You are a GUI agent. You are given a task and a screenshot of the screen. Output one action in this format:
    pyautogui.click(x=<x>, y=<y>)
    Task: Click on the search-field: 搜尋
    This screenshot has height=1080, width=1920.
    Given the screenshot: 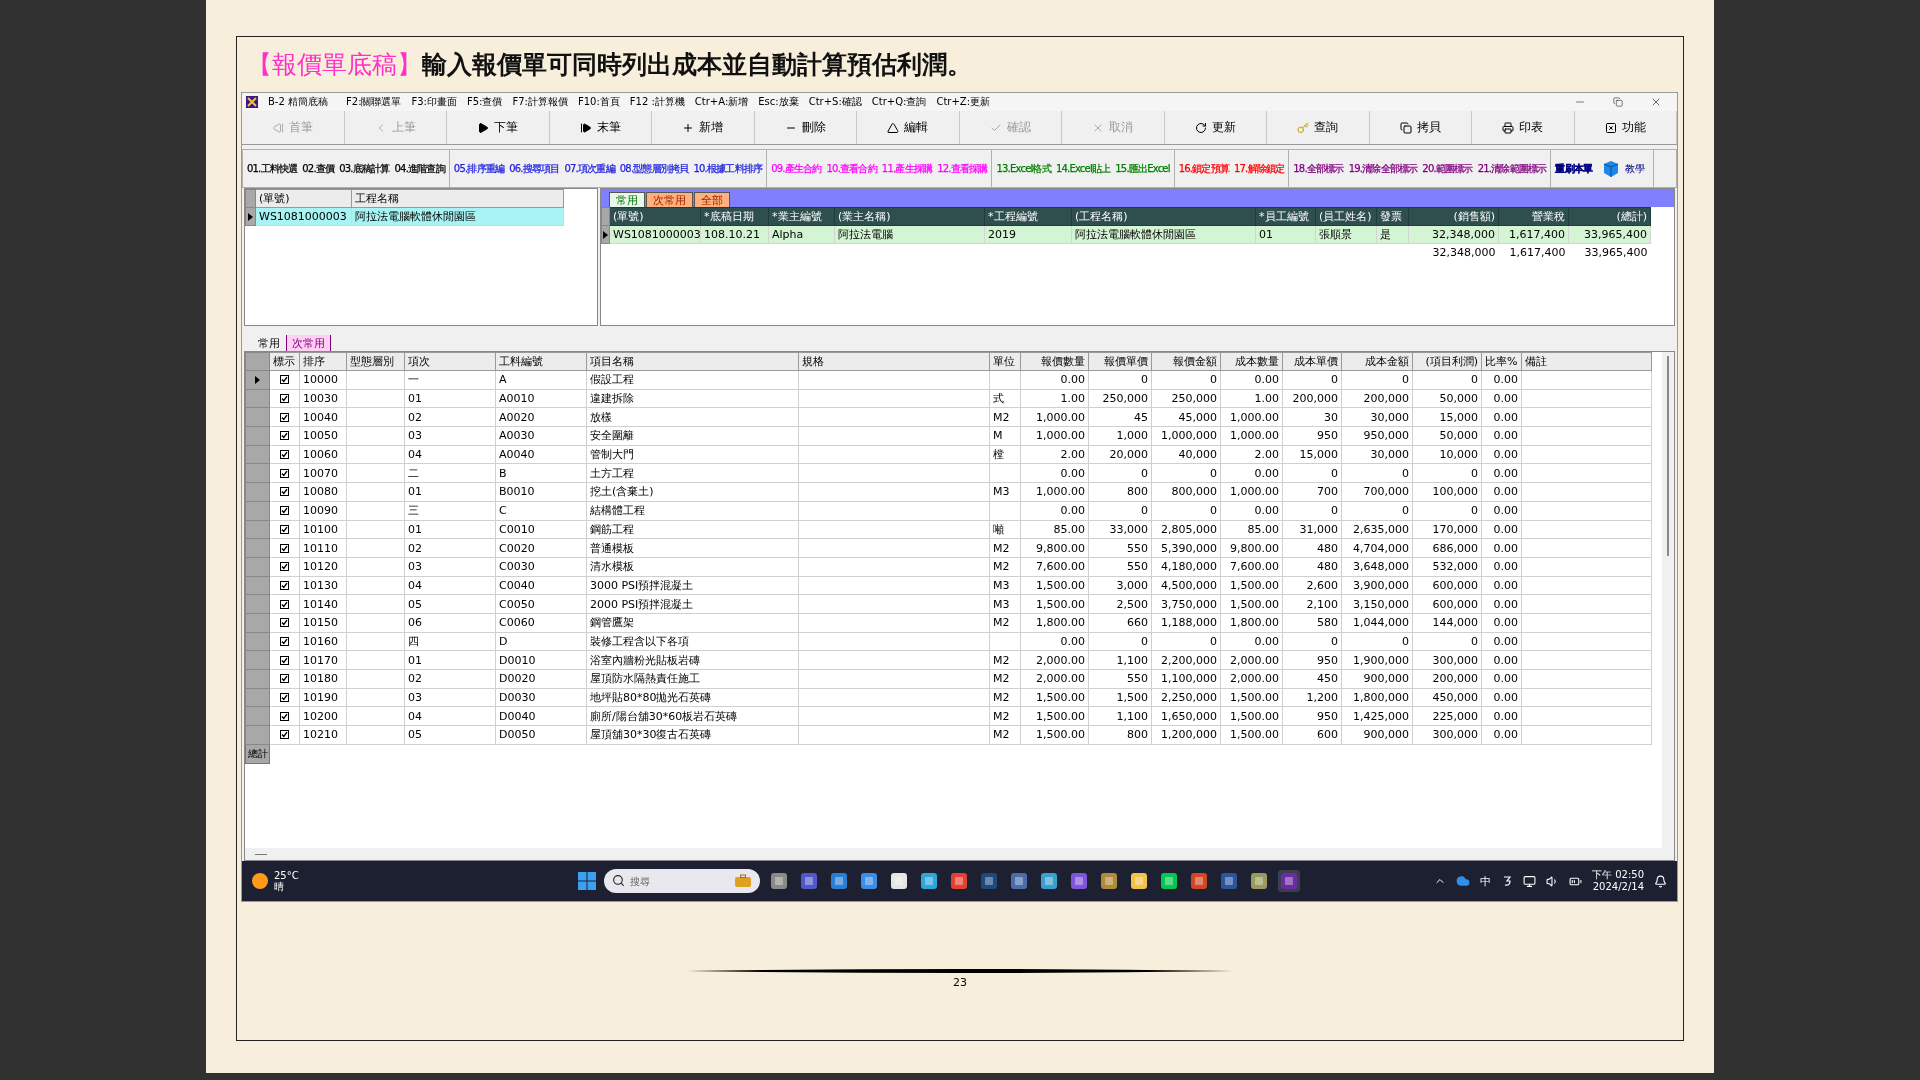 What is the action you would take?
    pyautogui.click(x=682, y=881)
    